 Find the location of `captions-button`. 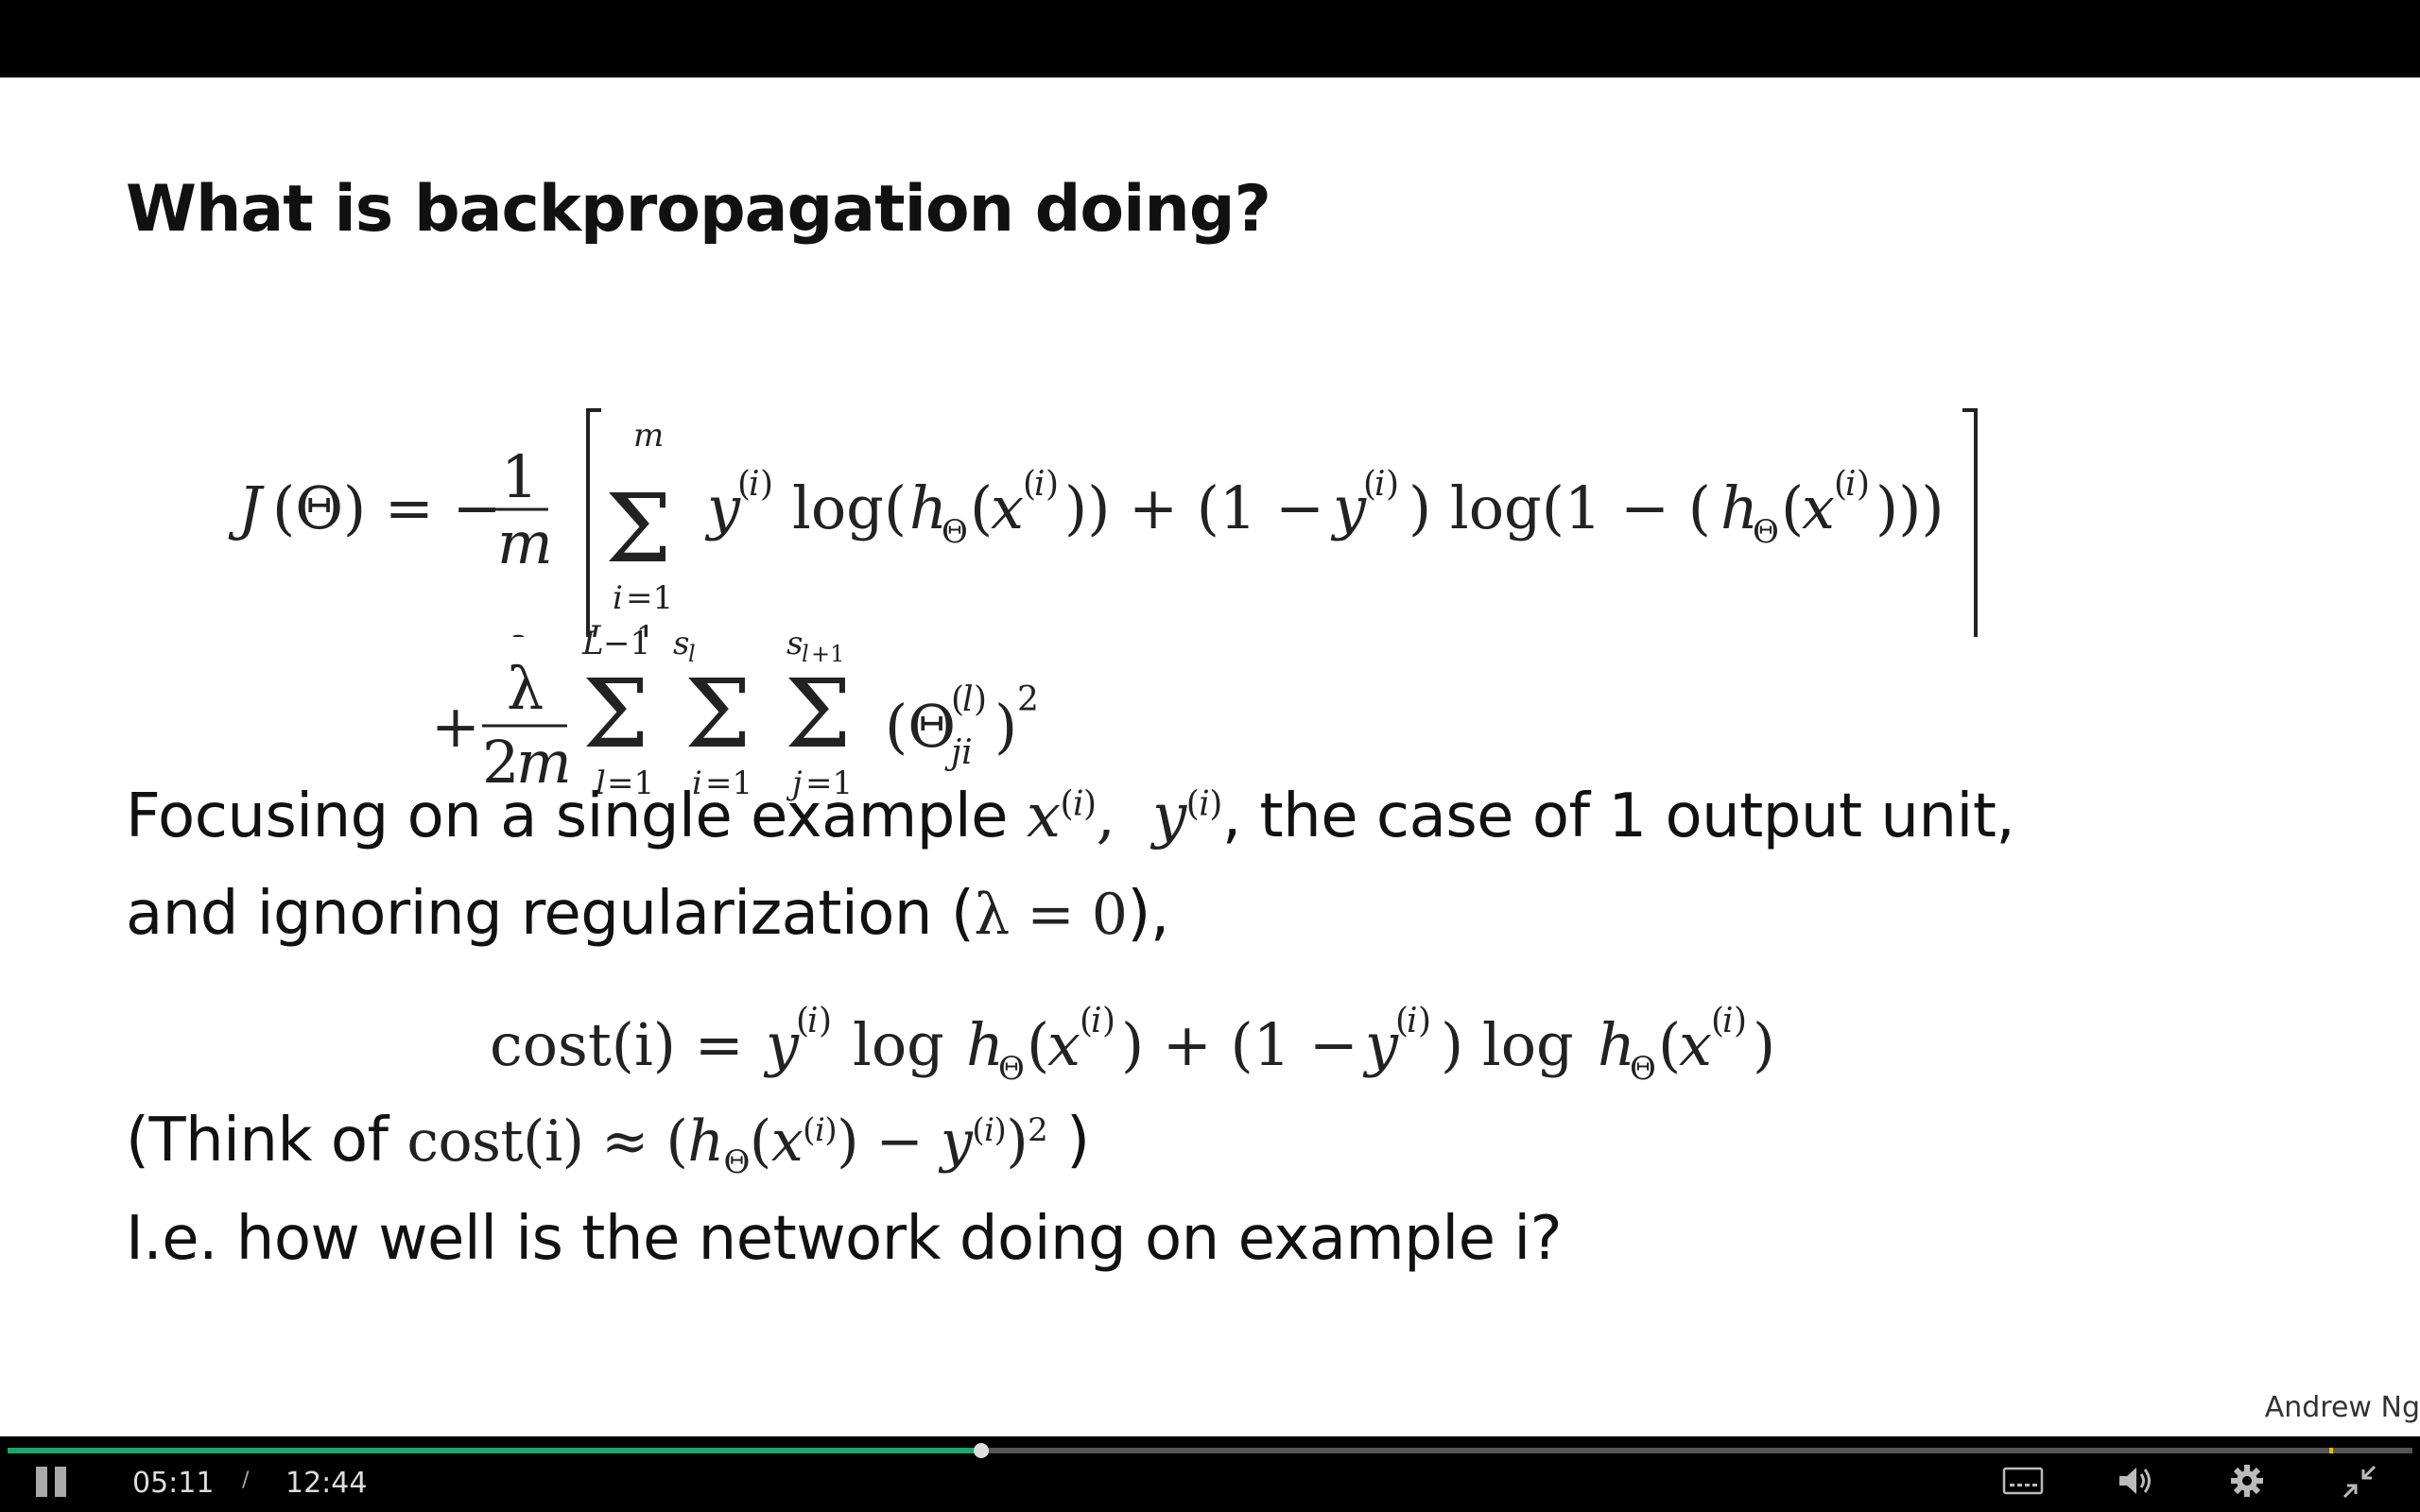

captions-button is located at coordinates (2023, 1484).